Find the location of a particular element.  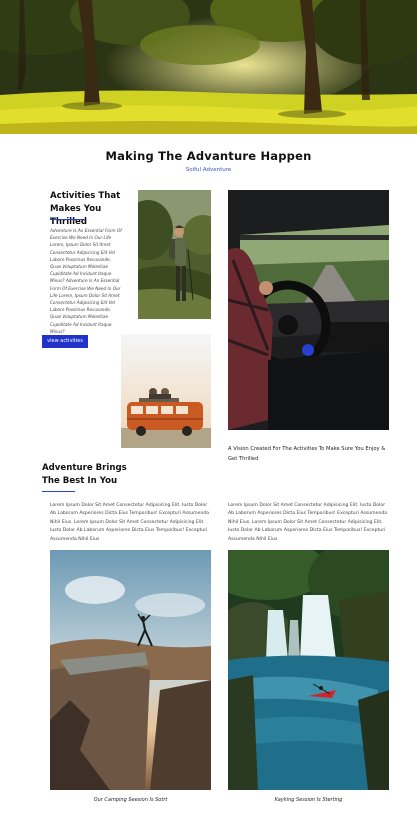

driver-image is located at coordinates (308, 310).